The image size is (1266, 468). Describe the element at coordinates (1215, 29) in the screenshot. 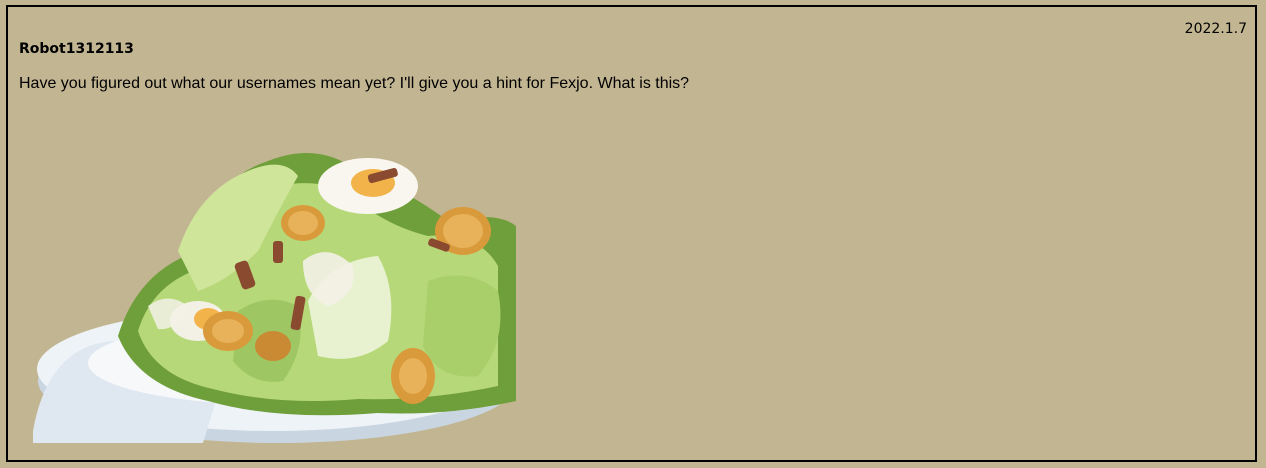

I see `post-date: 2022.1.7` at that location.